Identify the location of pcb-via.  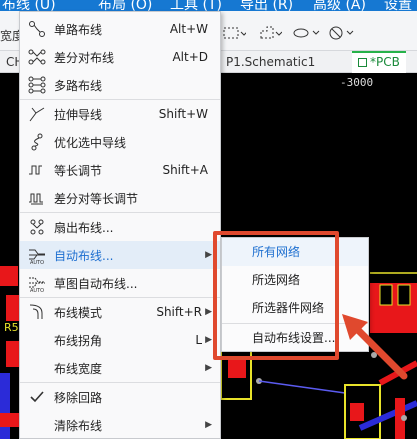
(404, 418).